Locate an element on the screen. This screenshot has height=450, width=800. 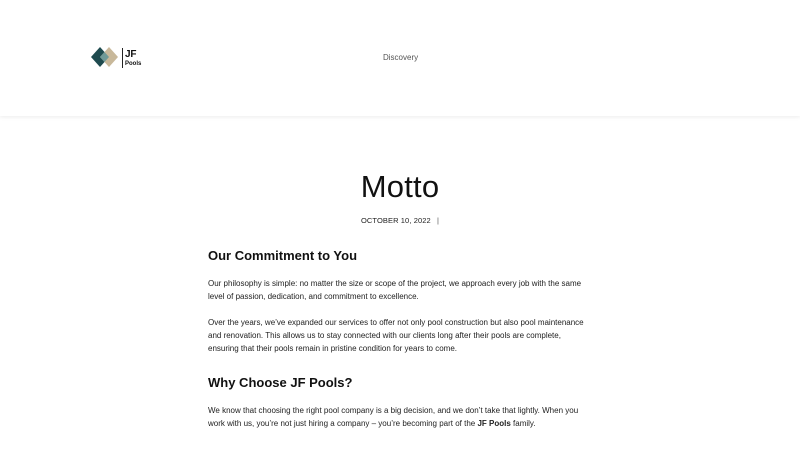
site-logo: JF Pools is located at coordinates (116, 58).